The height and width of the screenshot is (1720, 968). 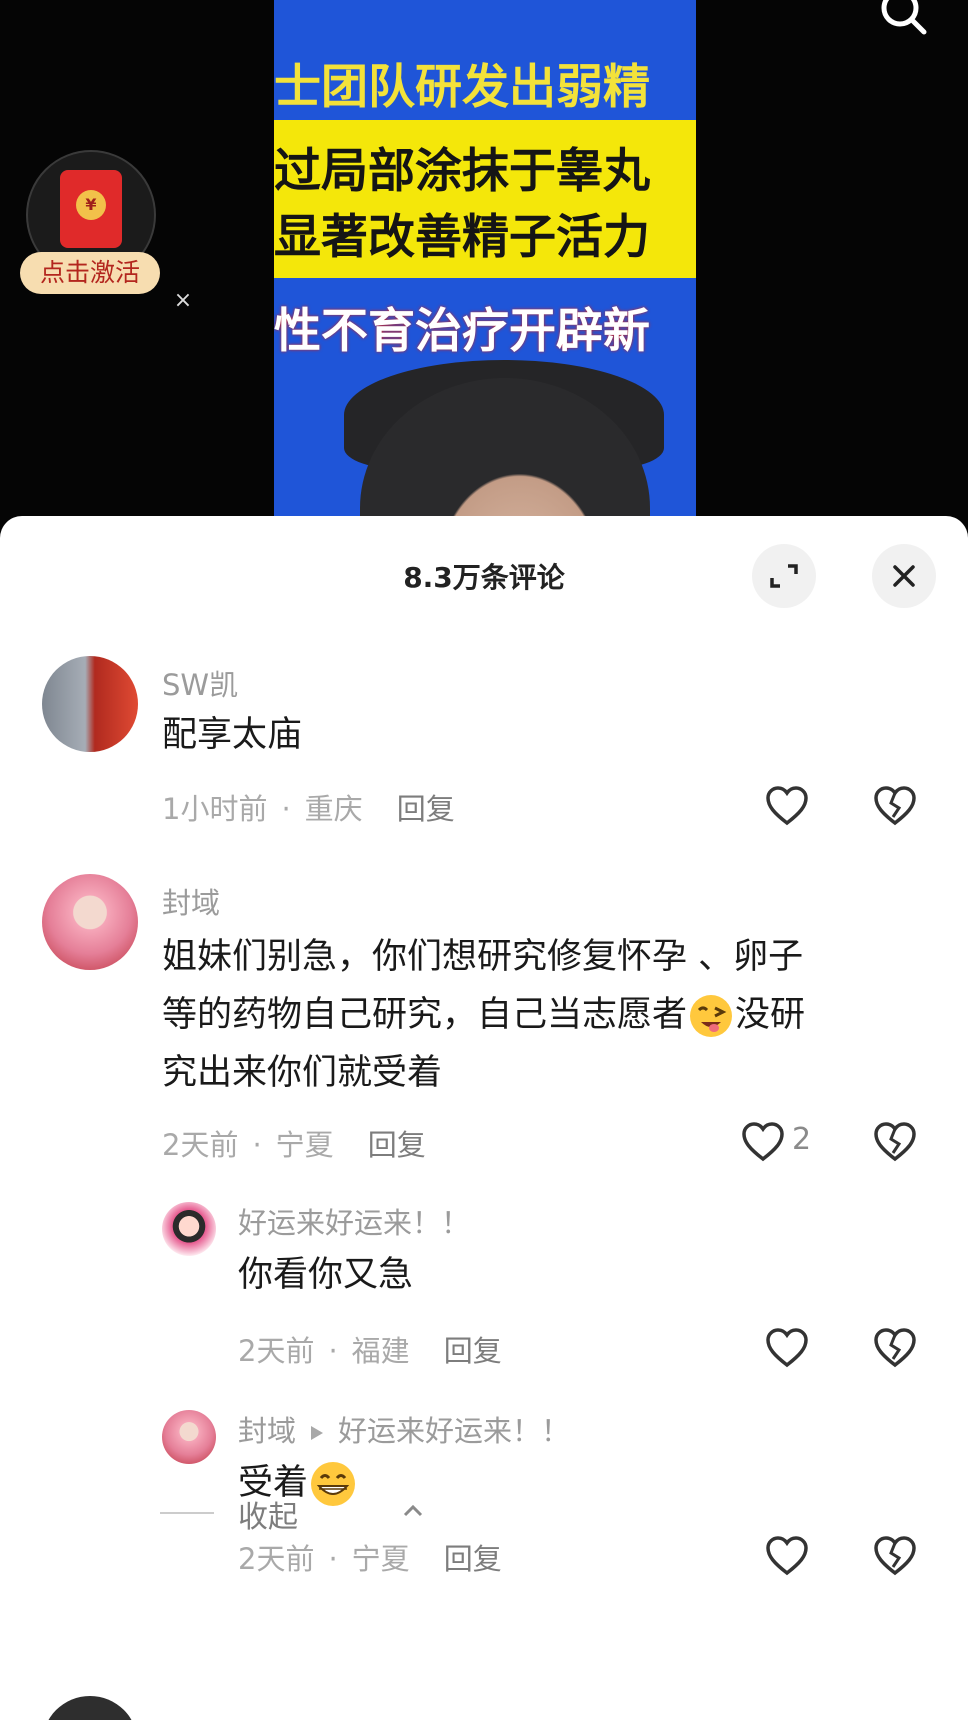 I want to click on search-button, so click(x=904, y=18).